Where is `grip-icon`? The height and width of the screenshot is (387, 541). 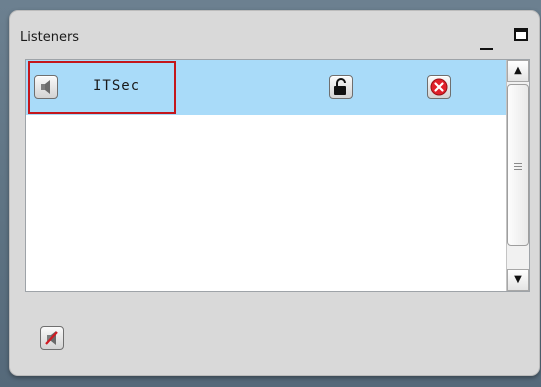
grip-icon is located at coordinates (518, 167).